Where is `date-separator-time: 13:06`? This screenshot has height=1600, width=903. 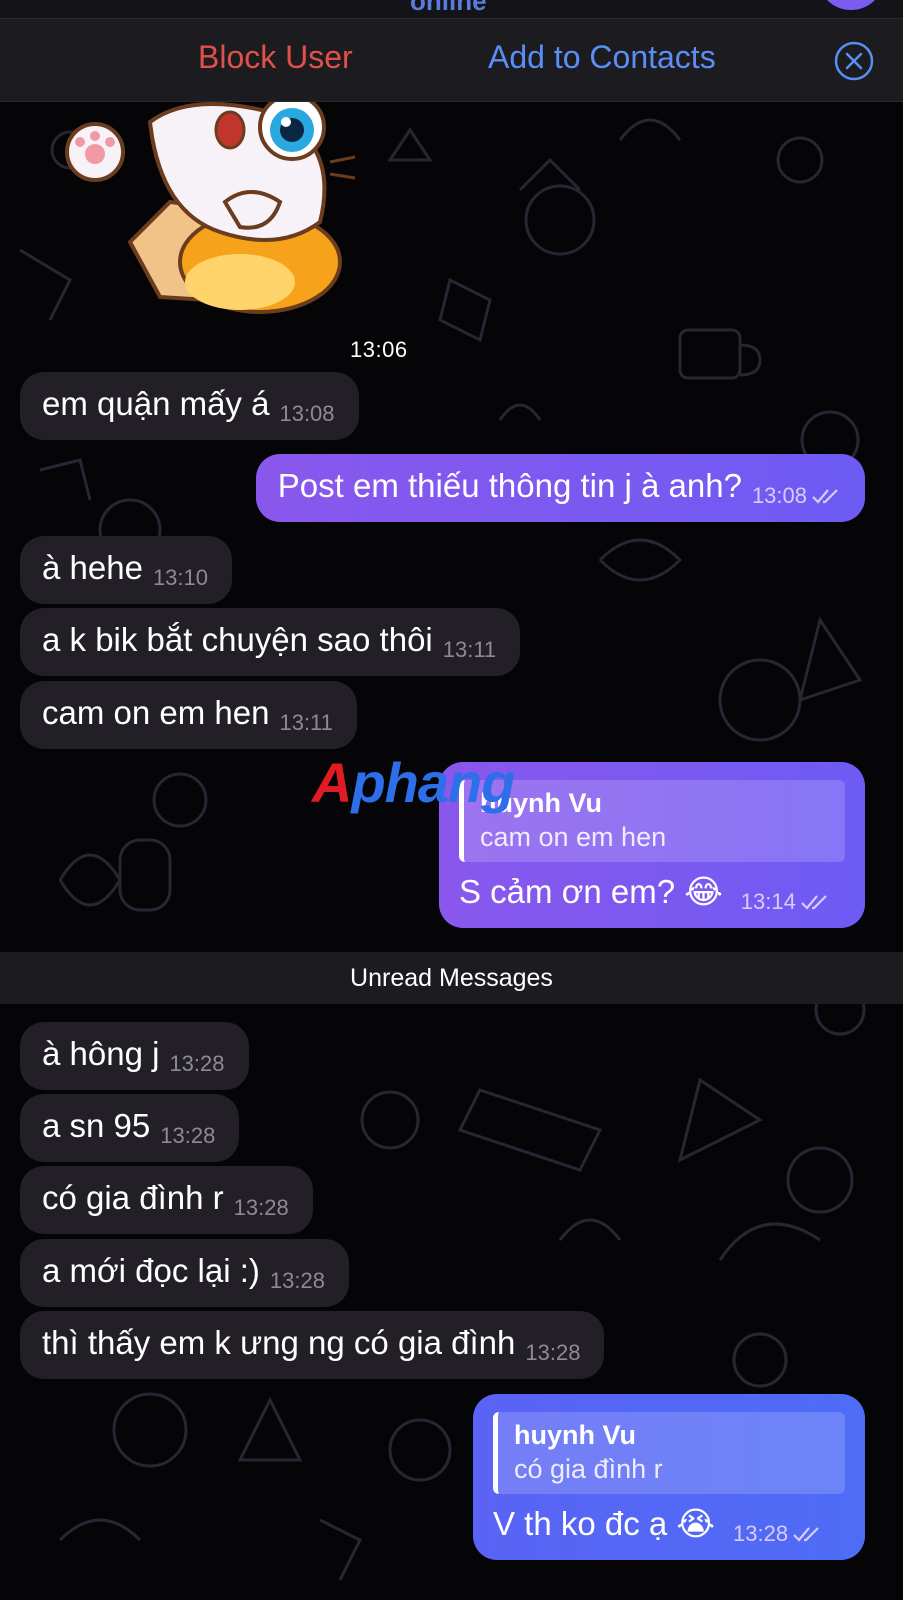
date-separator-time: 13:06 is located at coordinates (379, 349).